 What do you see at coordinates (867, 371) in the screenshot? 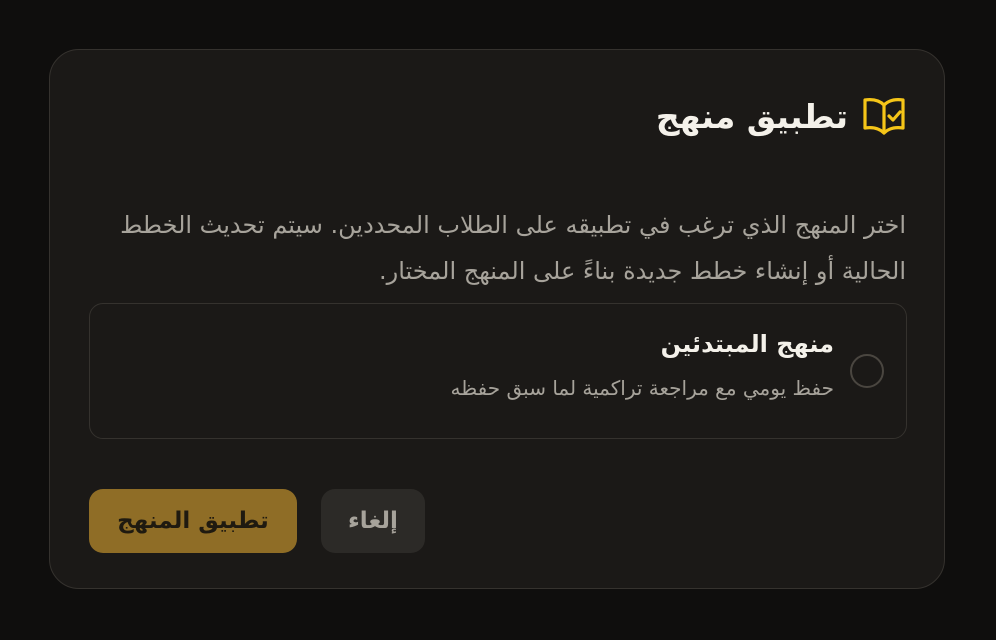
I see `curriculum-radio` at bounding box center [867, 371].